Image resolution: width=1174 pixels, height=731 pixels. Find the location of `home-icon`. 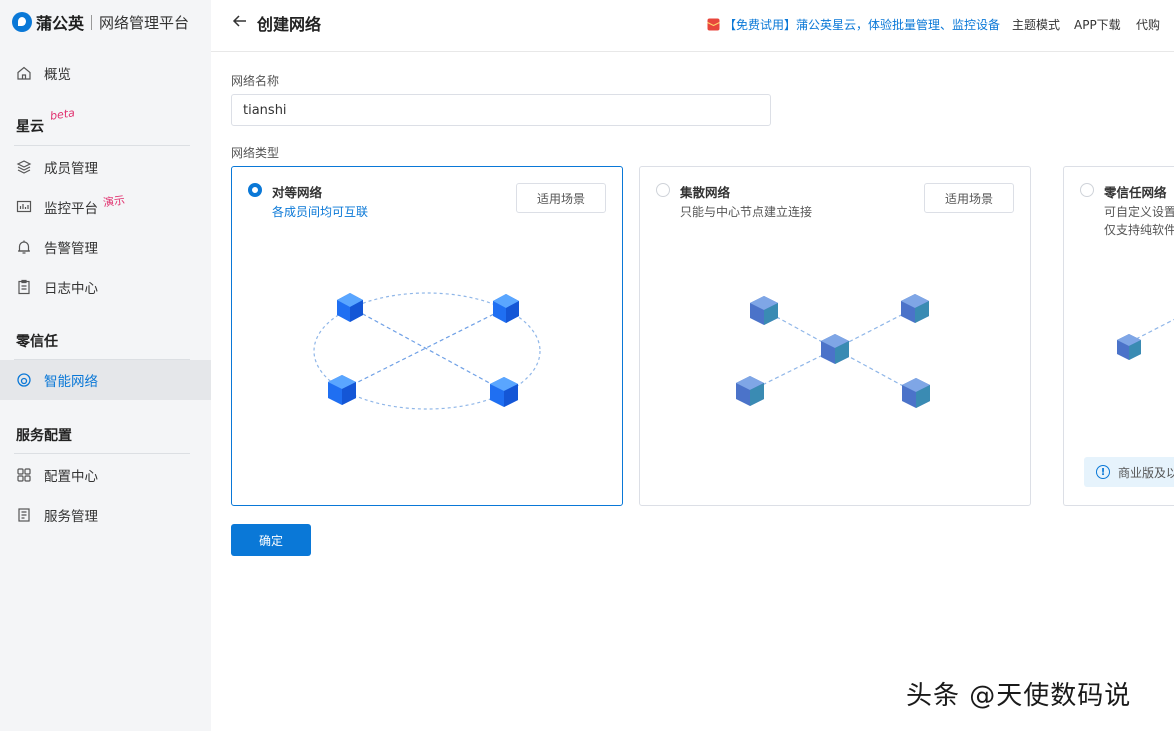

home-icon is located at coordinates (24, 73).